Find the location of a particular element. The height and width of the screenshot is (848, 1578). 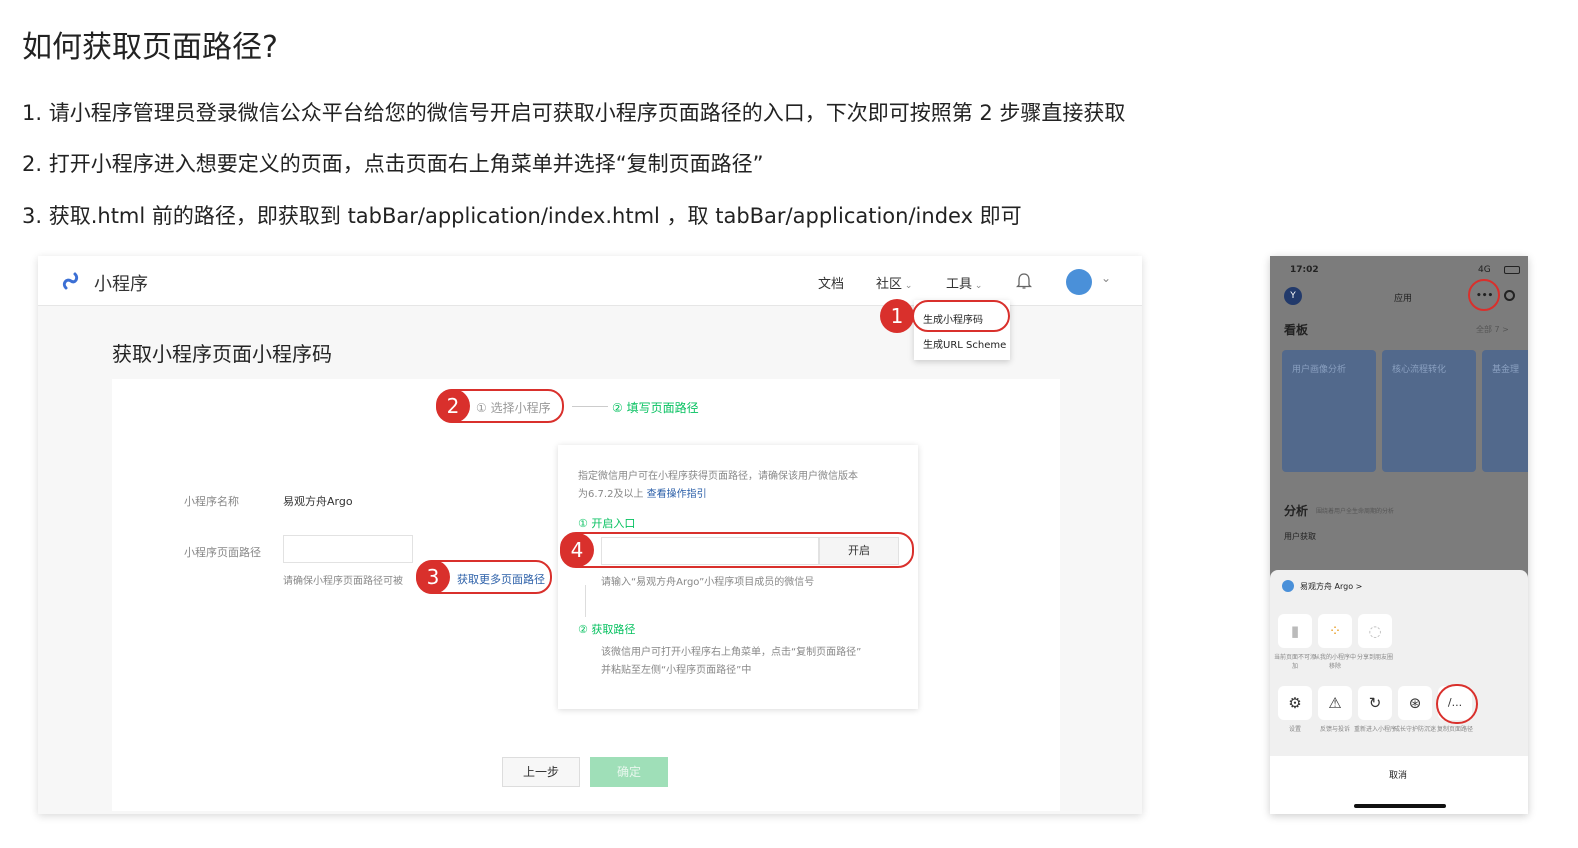

status-signal: 4G is located at coordinates (1484, 270).